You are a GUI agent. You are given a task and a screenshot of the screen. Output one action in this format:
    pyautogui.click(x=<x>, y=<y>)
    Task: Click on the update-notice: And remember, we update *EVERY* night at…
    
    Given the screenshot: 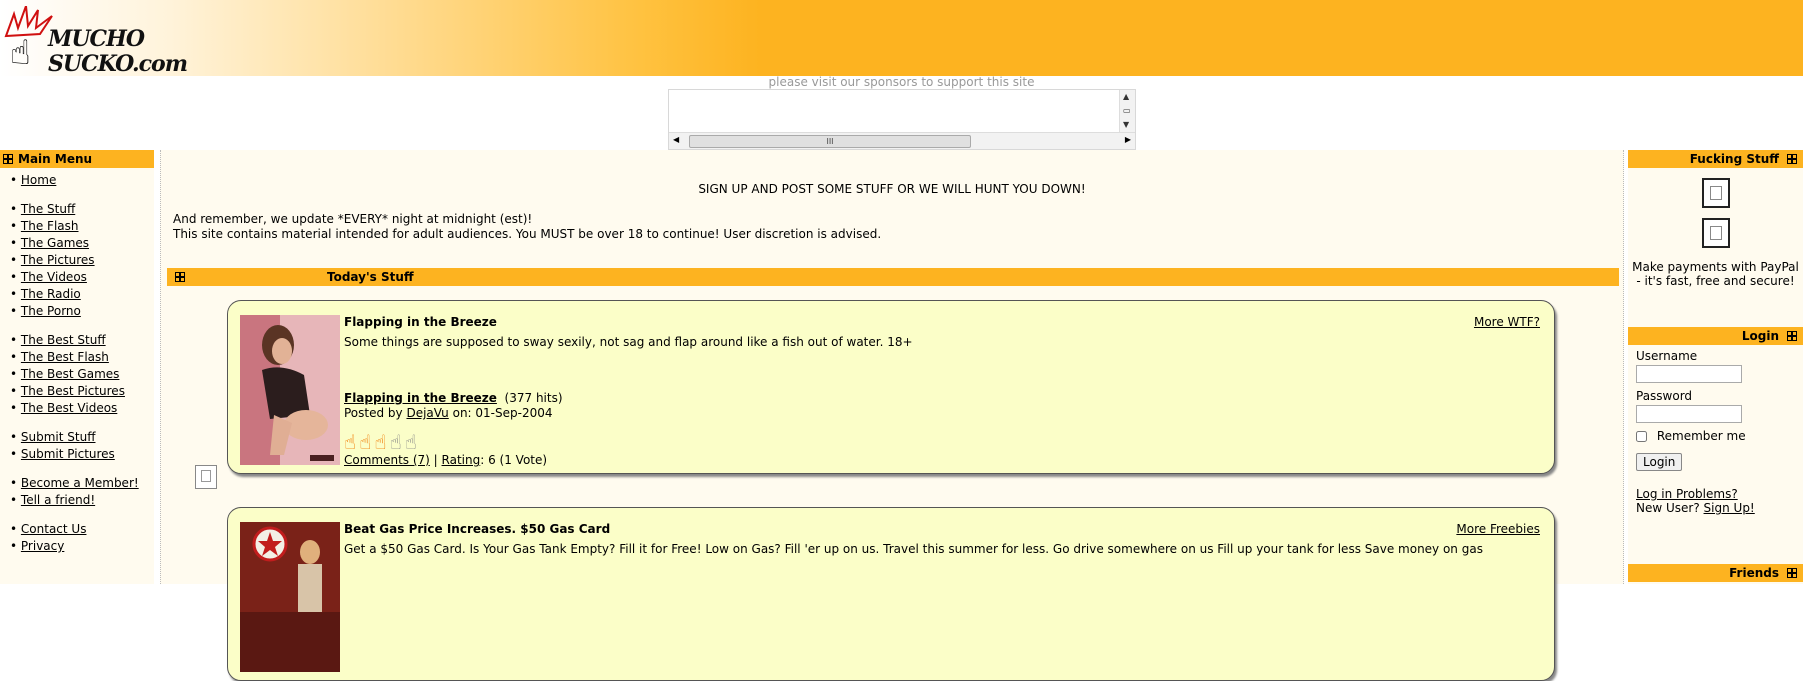 What is the action you would take?
    pyautogui.click(x=353, y=219)
    